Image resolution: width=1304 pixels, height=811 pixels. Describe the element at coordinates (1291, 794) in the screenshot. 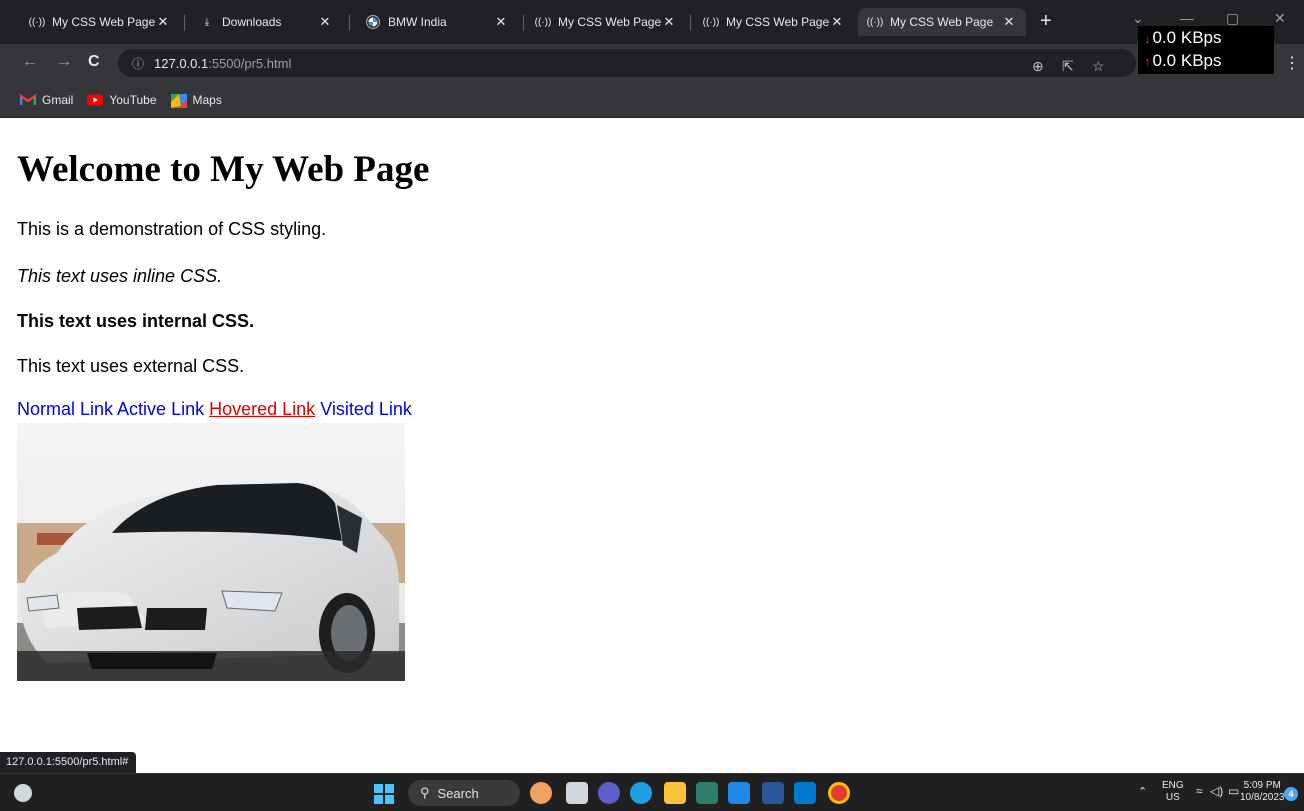

I see `notification-badge: 4` at that location.